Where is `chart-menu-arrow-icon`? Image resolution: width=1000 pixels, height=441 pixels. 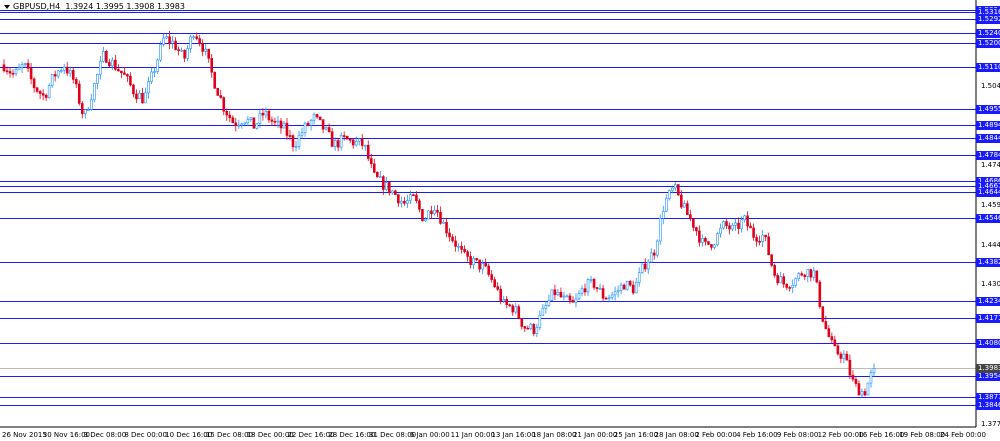
chart-menu-arrow-icon is located at coordinates (7, 6).